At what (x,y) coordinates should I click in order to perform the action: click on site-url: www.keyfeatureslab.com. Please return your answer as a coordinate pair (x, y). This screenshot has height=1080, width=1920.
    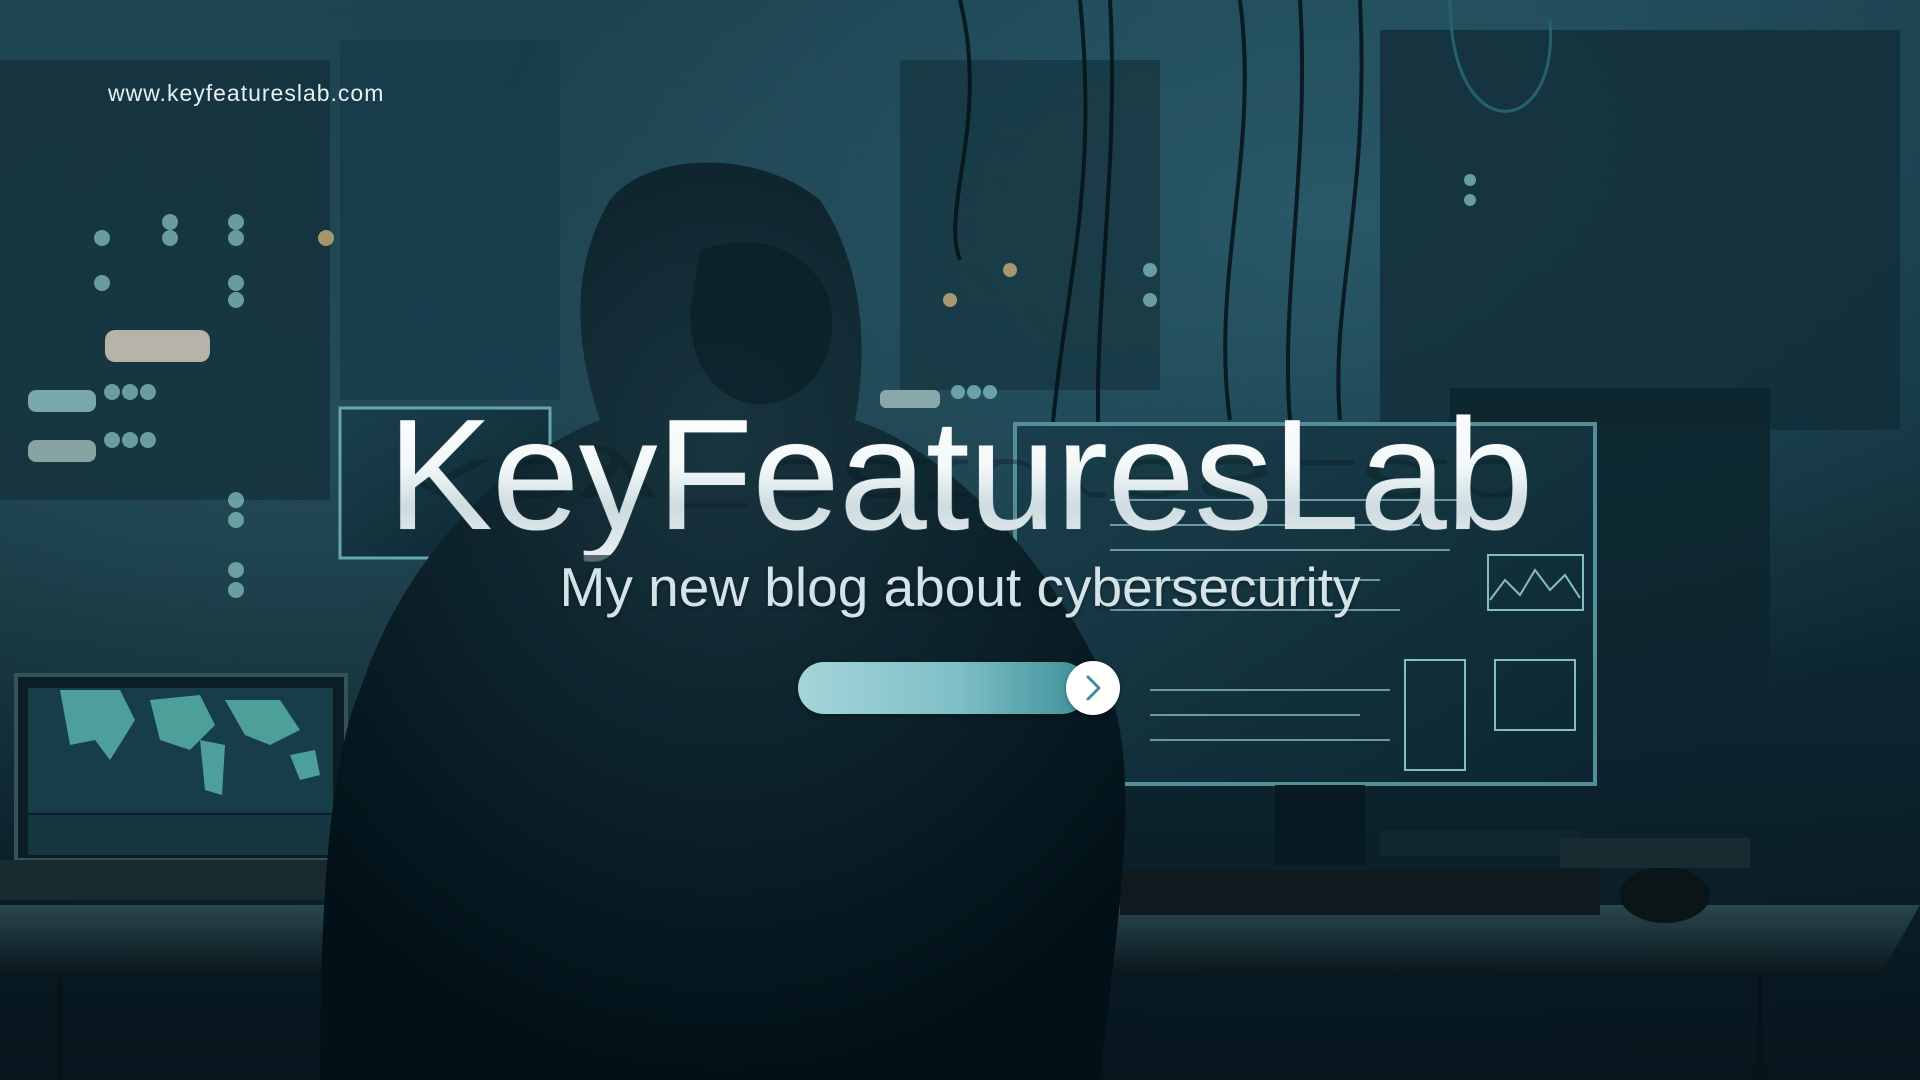
    Looking at the image, I should click on (246, 93).